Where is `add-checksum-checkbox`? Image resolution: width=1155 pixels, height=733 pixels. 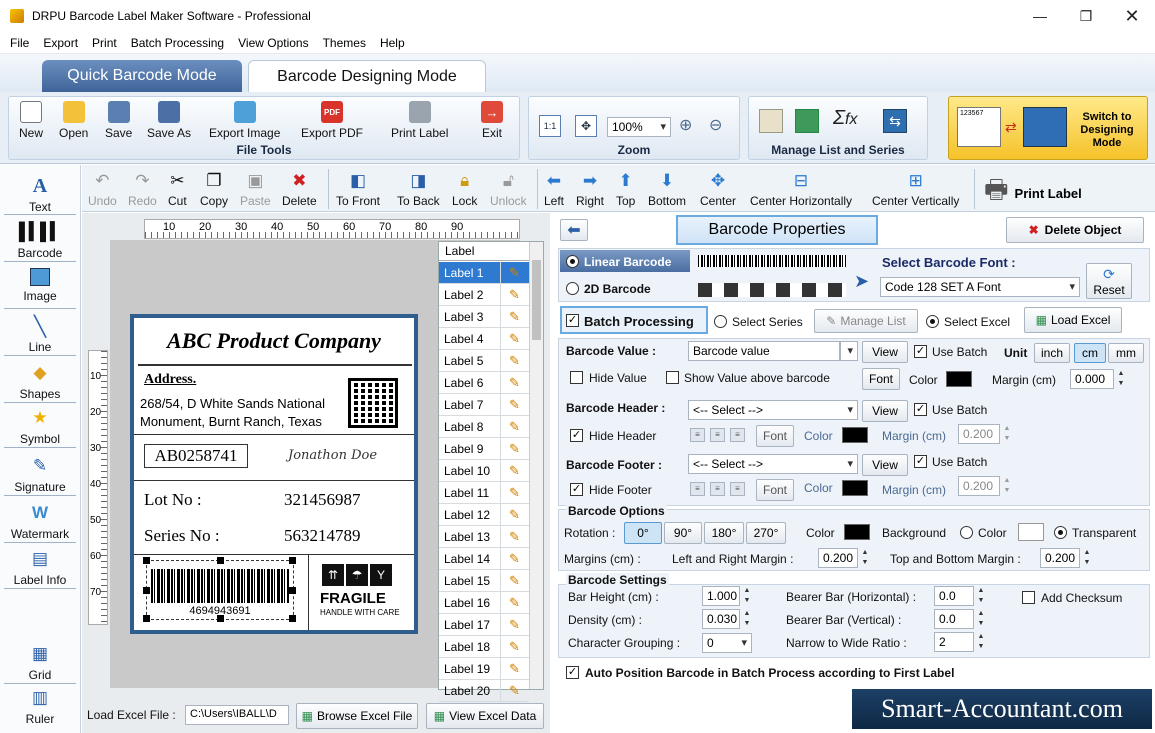 add-checksum-checkbox is located at coordinates (1028, 597).